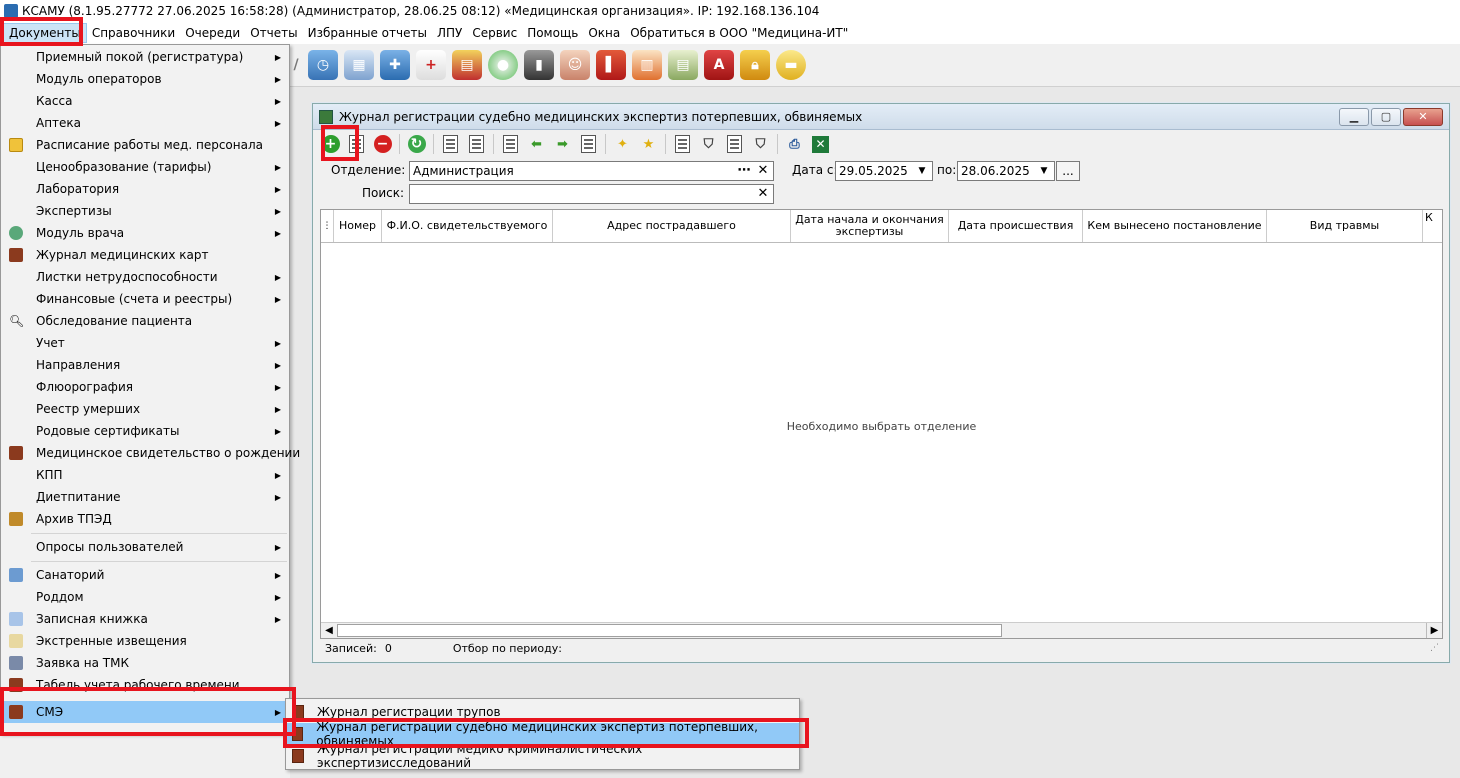  What do you see at coordinates (273, 33) in the screenshot?
I see `menu-reports: Отчеты` at bounding box center [273, 33].